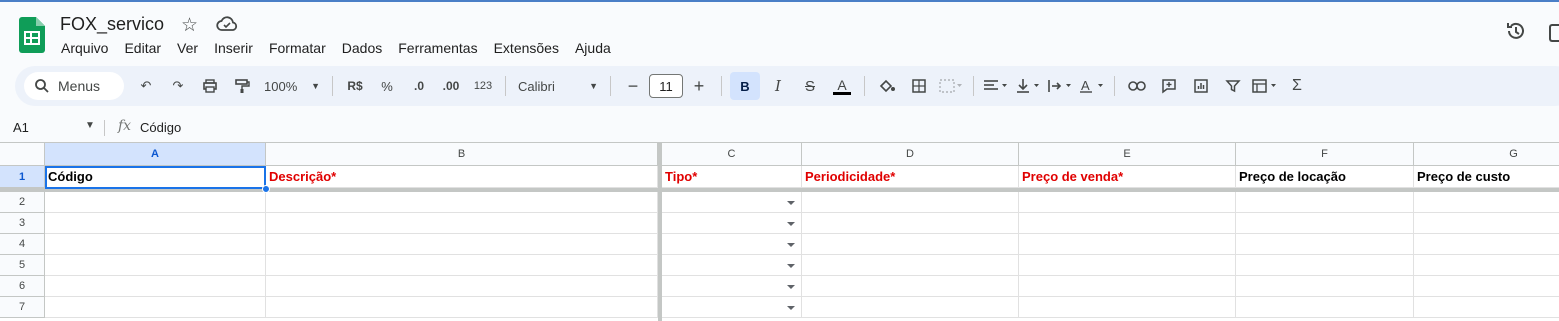  I want to click on cell-g1: Preço de custo, so click(1486, 177).